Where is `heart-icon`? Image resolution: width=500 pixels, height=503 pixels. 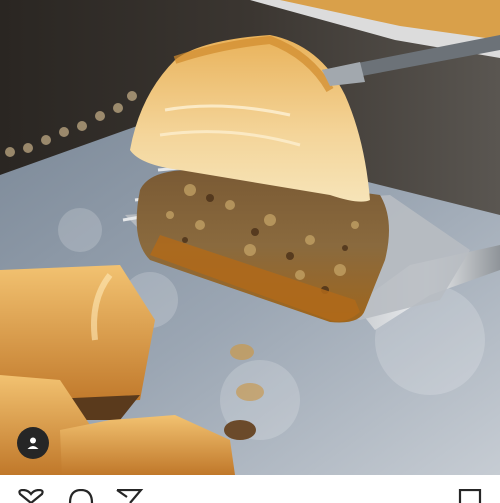 heart-icon is located at coordinates (31, 496).